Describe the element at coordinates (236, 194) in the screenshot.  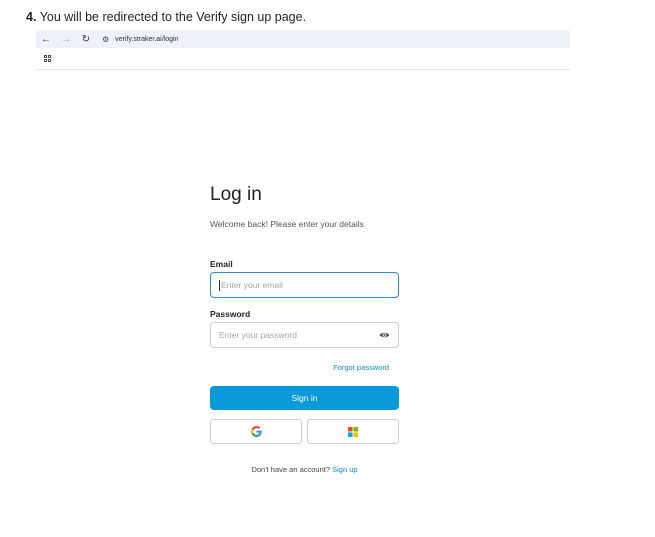
I see `page-title: Log in` at that location.